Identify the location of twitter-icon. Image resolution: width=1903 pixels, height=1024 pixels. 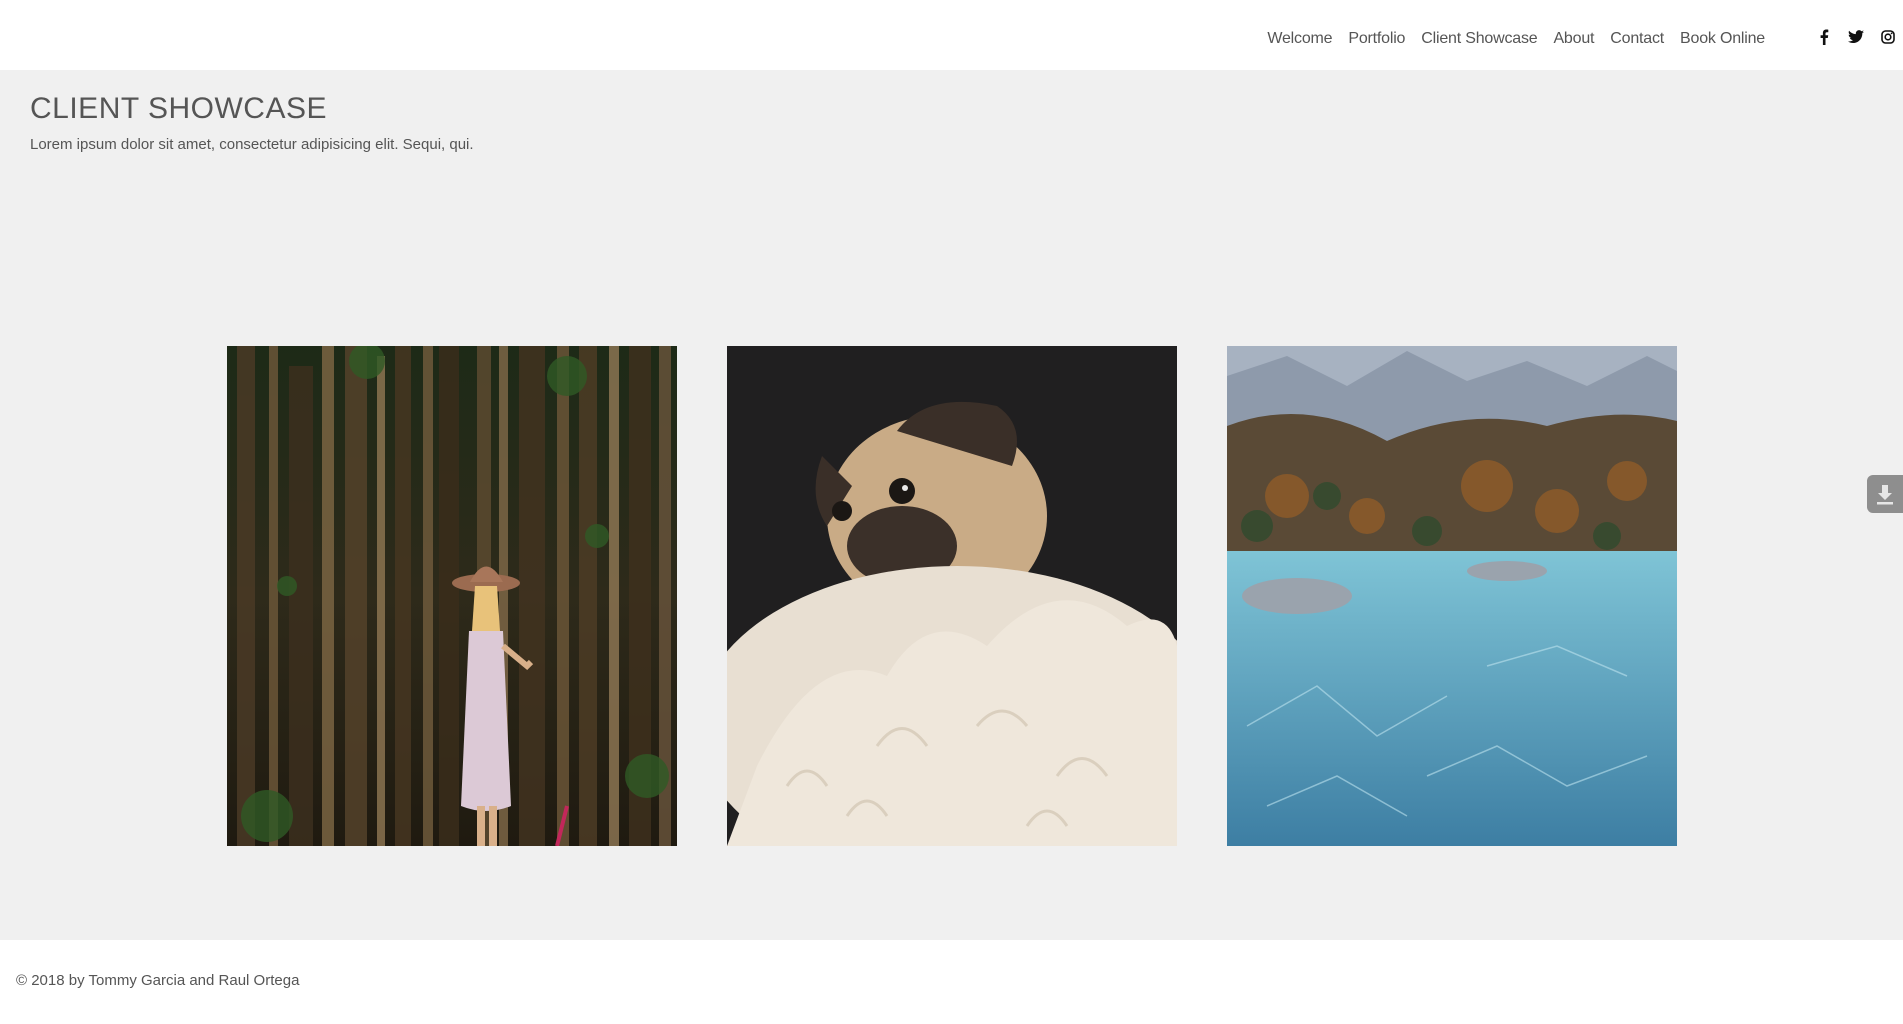
(1856, 37).